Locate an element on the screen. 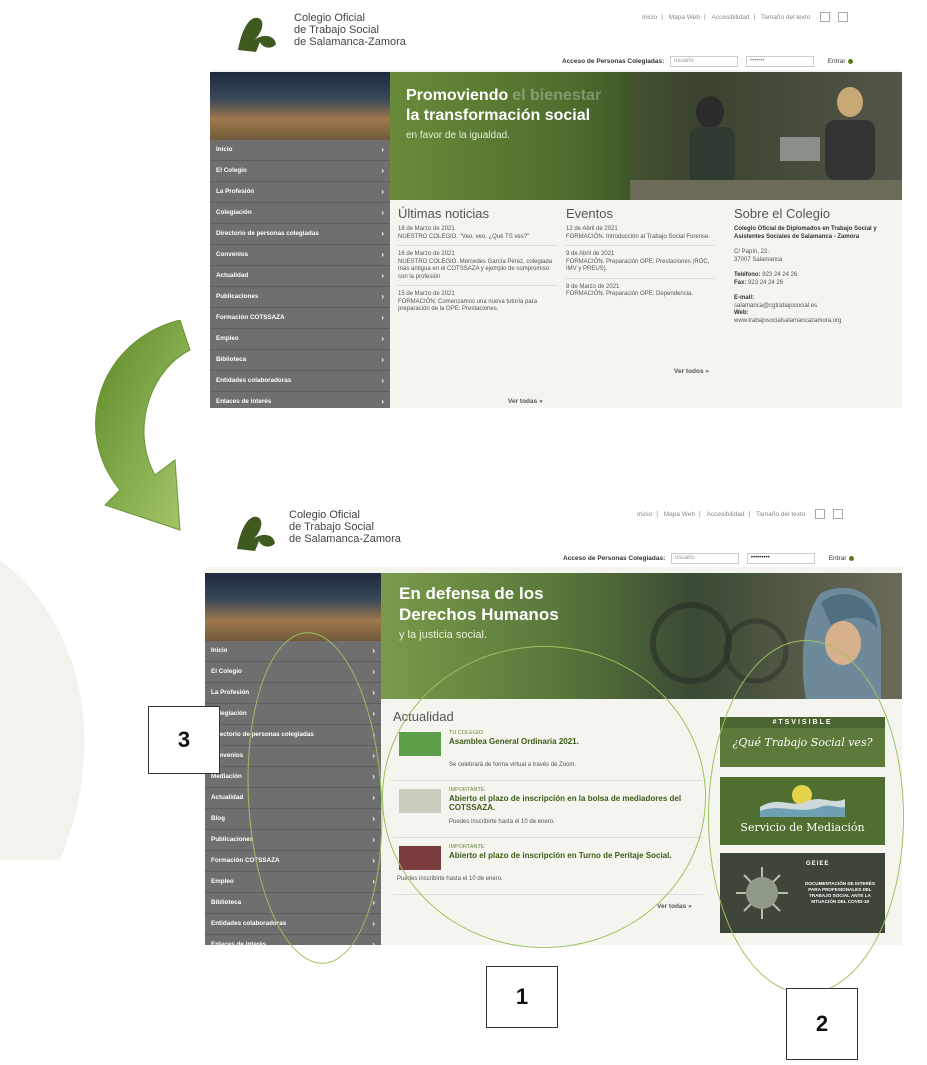  sidebar-menu-label: Blog is located at coordinates (218, 818).